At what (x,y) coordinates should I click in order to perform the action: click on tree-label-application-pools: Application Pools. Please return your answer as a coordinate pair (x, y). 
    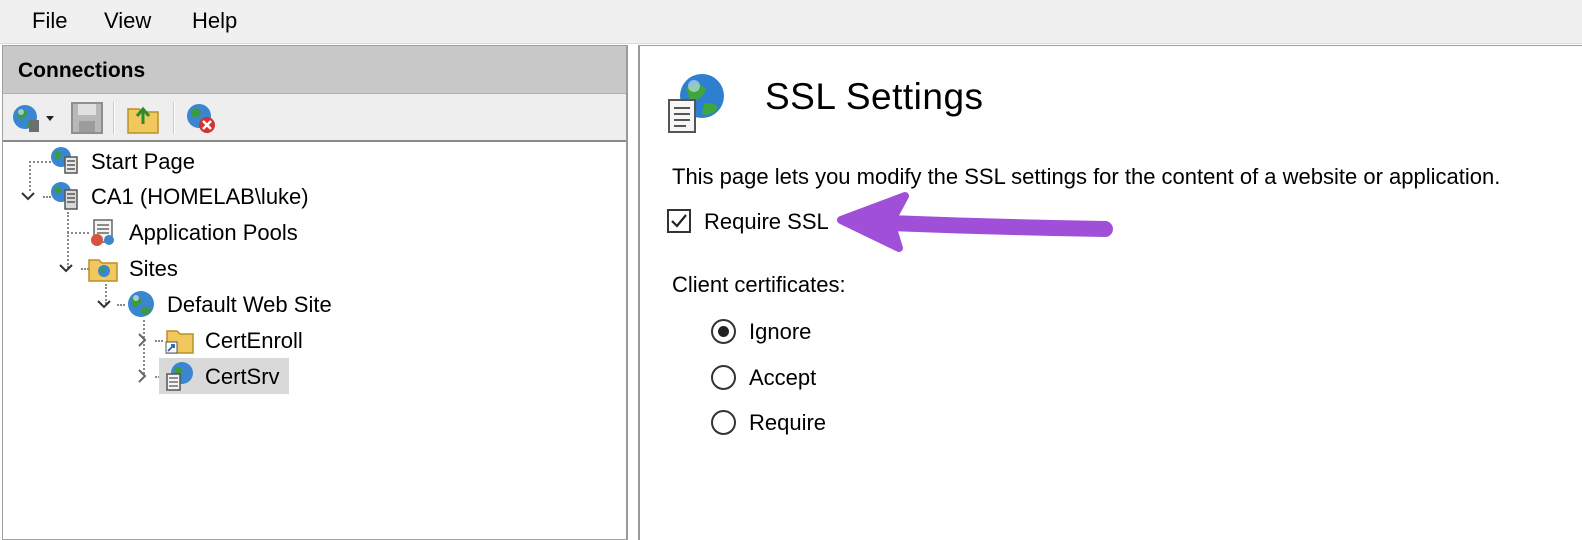
    Looking at the image, I should click on (213, 232).